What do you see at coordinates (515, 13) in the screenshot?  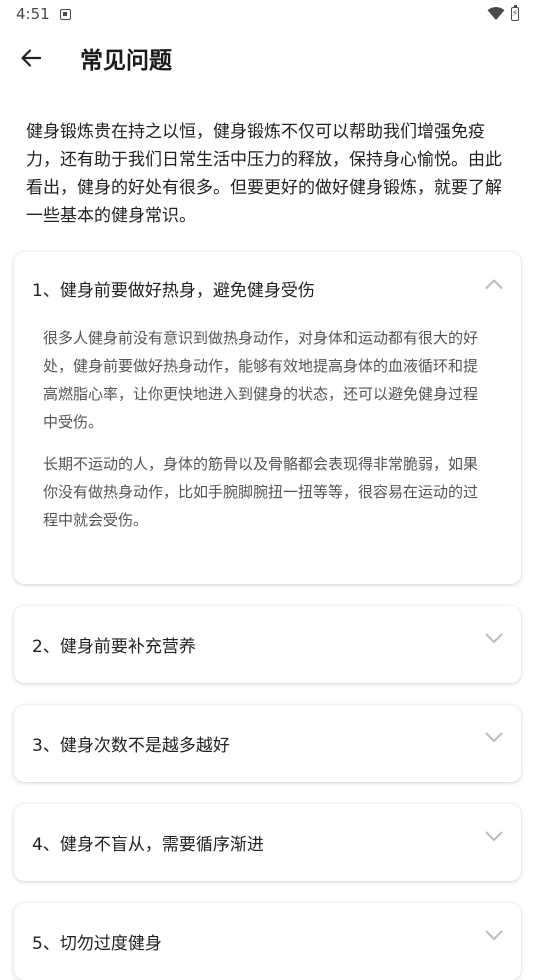 I see `battery-charging-icon: ⚡` at bounding box center [515, 13].